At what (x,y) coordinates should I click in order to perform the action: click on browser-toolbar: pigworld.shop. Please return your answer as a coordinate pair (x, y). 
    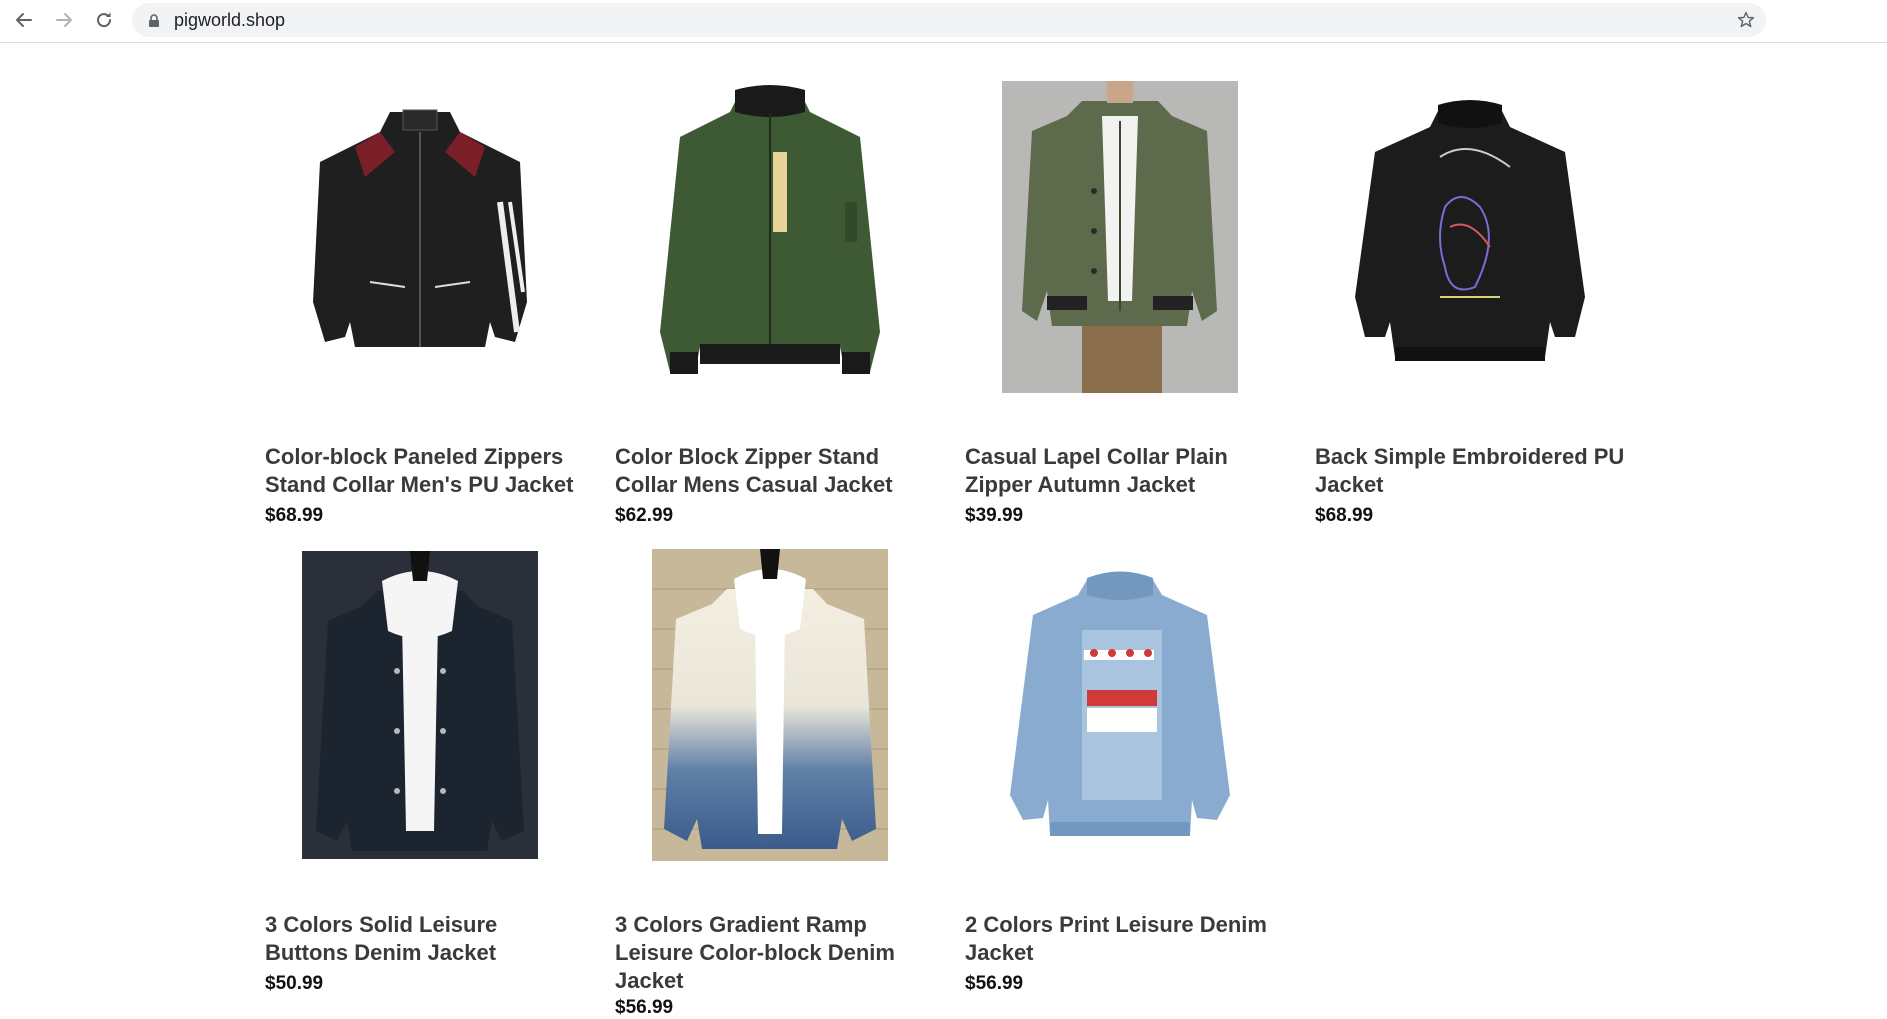
    Looking at the image, I should click on (943, 21).